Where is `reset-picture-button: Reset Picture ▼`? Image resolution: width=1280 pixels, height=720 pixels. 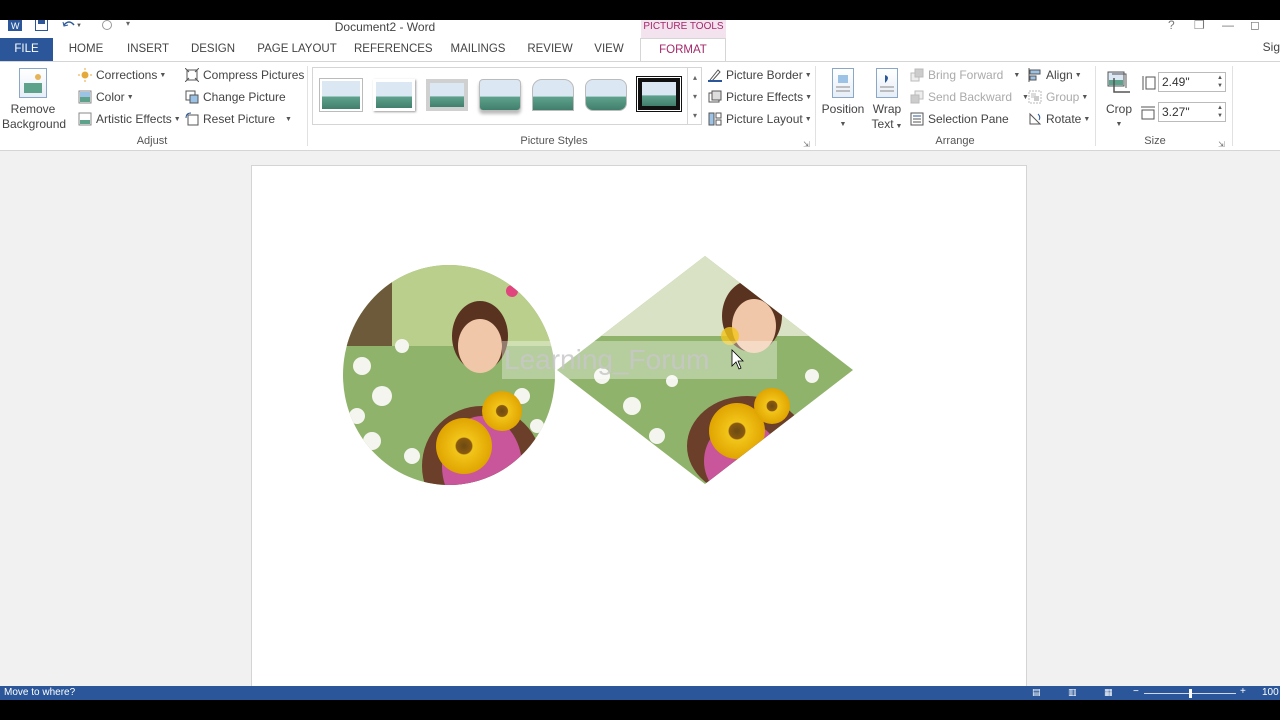 reset-picture-button: Reset Picture ▼ is located at coordinates (238, 119).